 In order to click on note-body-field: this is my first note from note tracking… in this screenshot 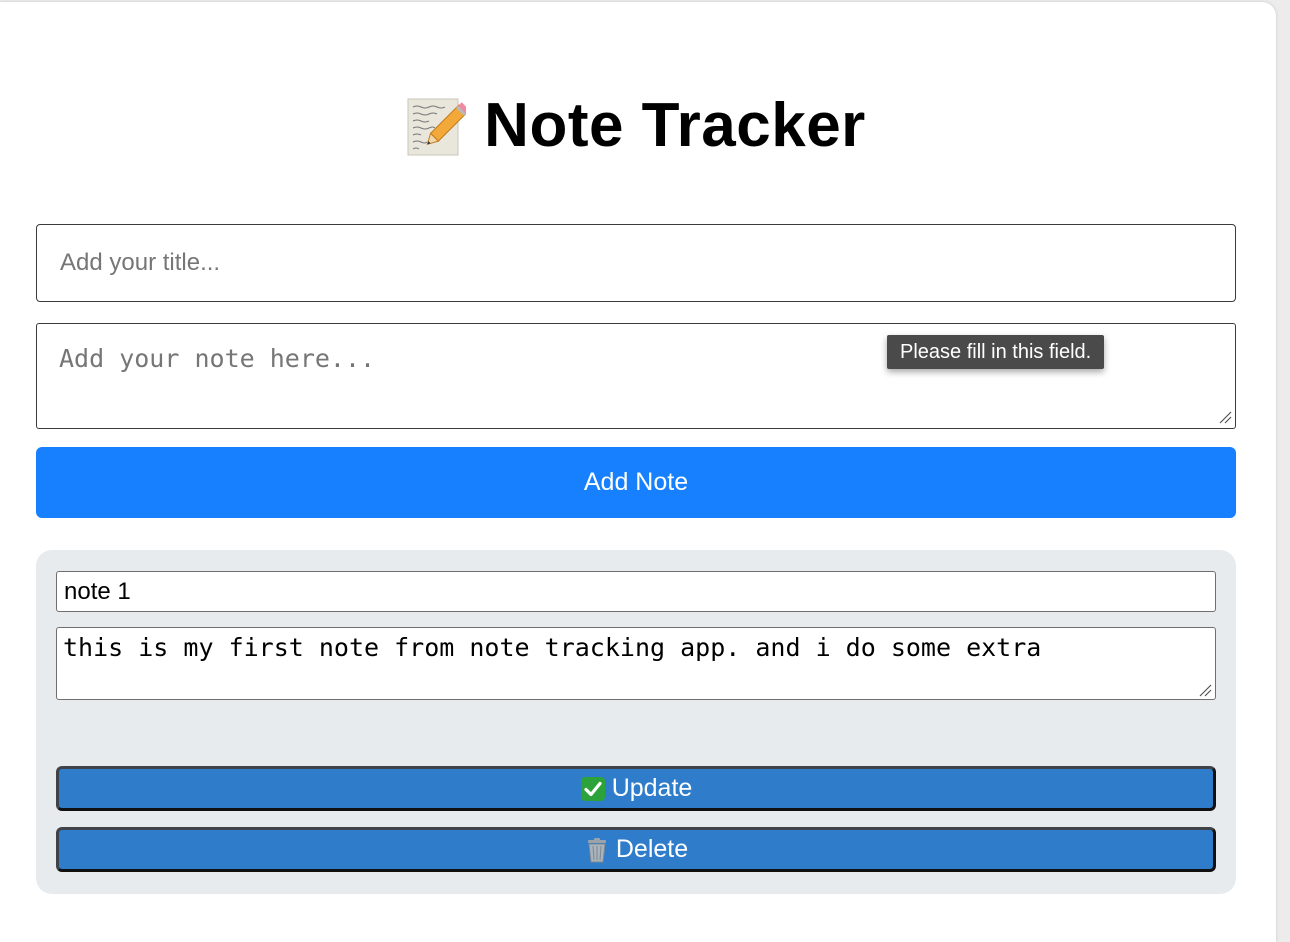, I will do `click(636, 663)`.